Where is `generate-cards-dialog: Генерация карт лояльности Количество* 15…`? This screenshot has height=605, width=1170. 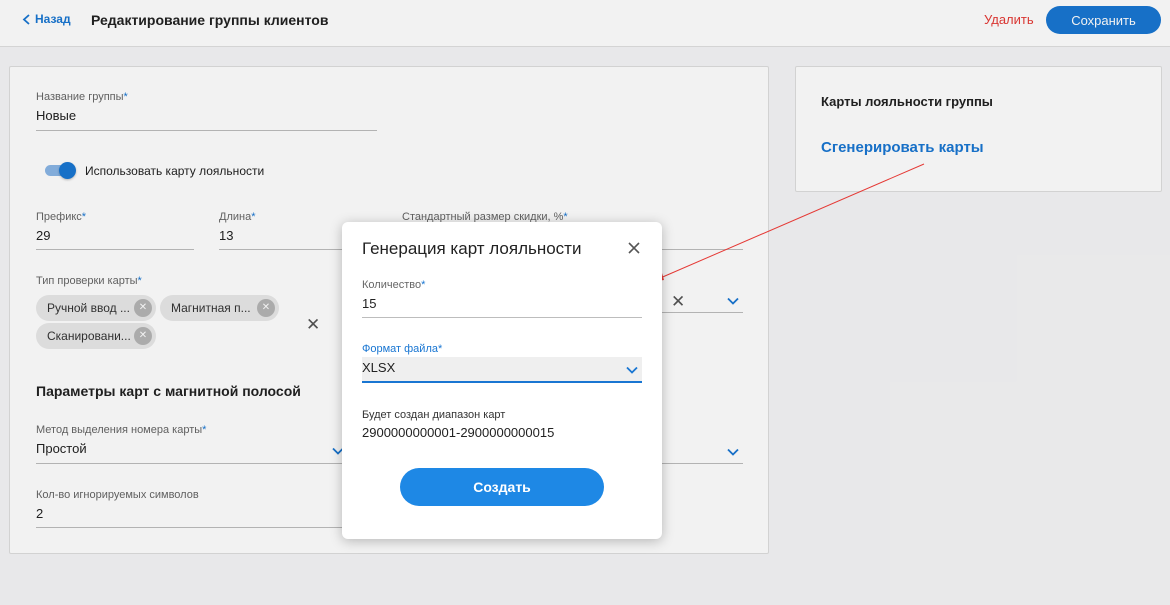 generate-cards-dialog: Генерация карт лояльности Количество* 15… is located at coordinates (502, 380).